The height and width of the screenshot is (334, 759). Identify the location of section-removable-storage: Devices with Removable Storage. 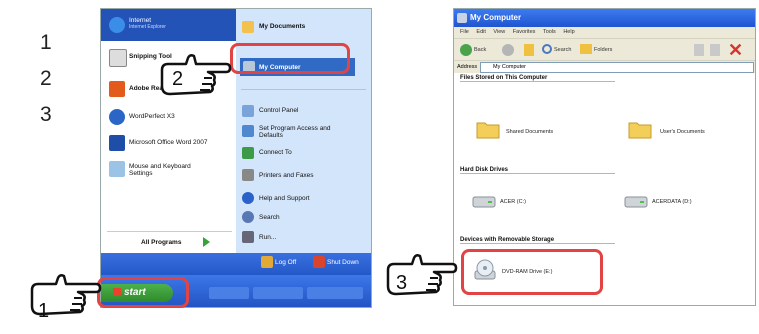
(537, 240).